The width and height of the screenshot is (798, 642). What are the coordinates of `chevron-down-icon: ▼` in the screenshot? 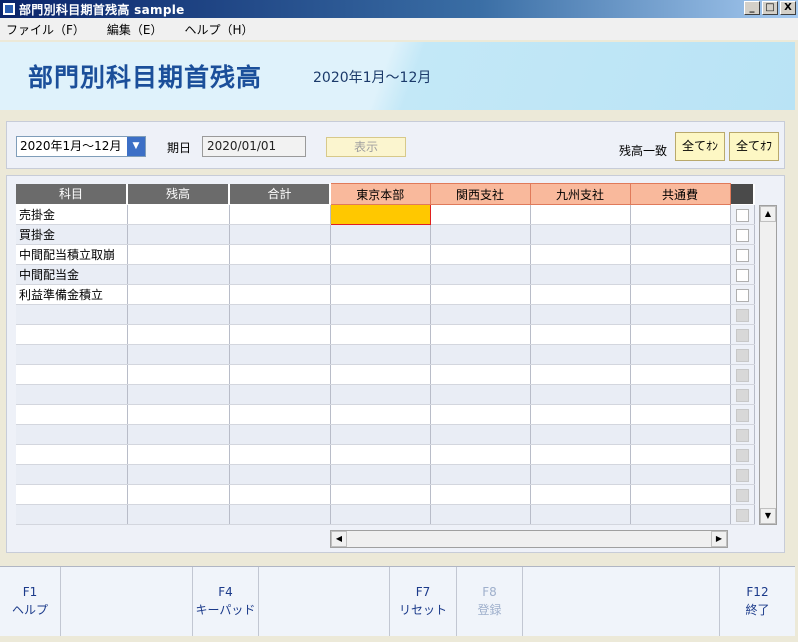 It's located at (136, 146).